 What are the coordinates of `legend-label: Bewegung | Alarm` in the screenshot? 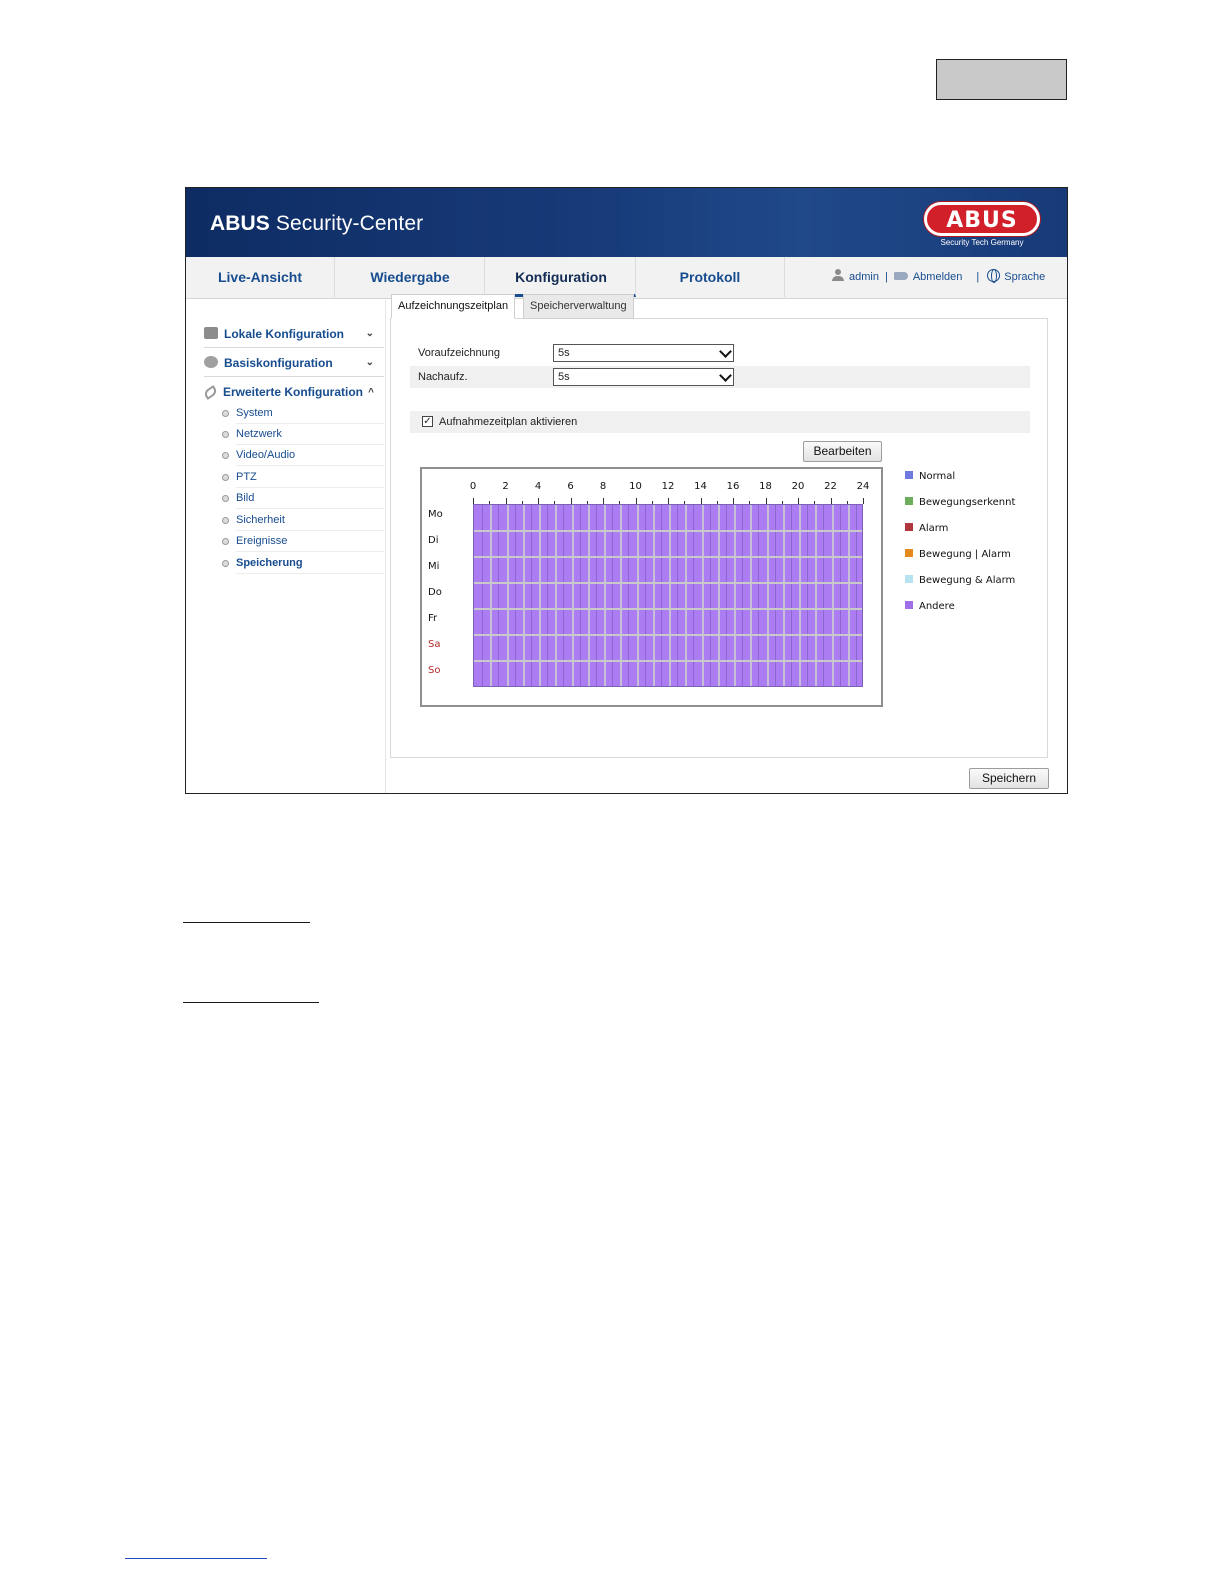 It's located at (965, 554).